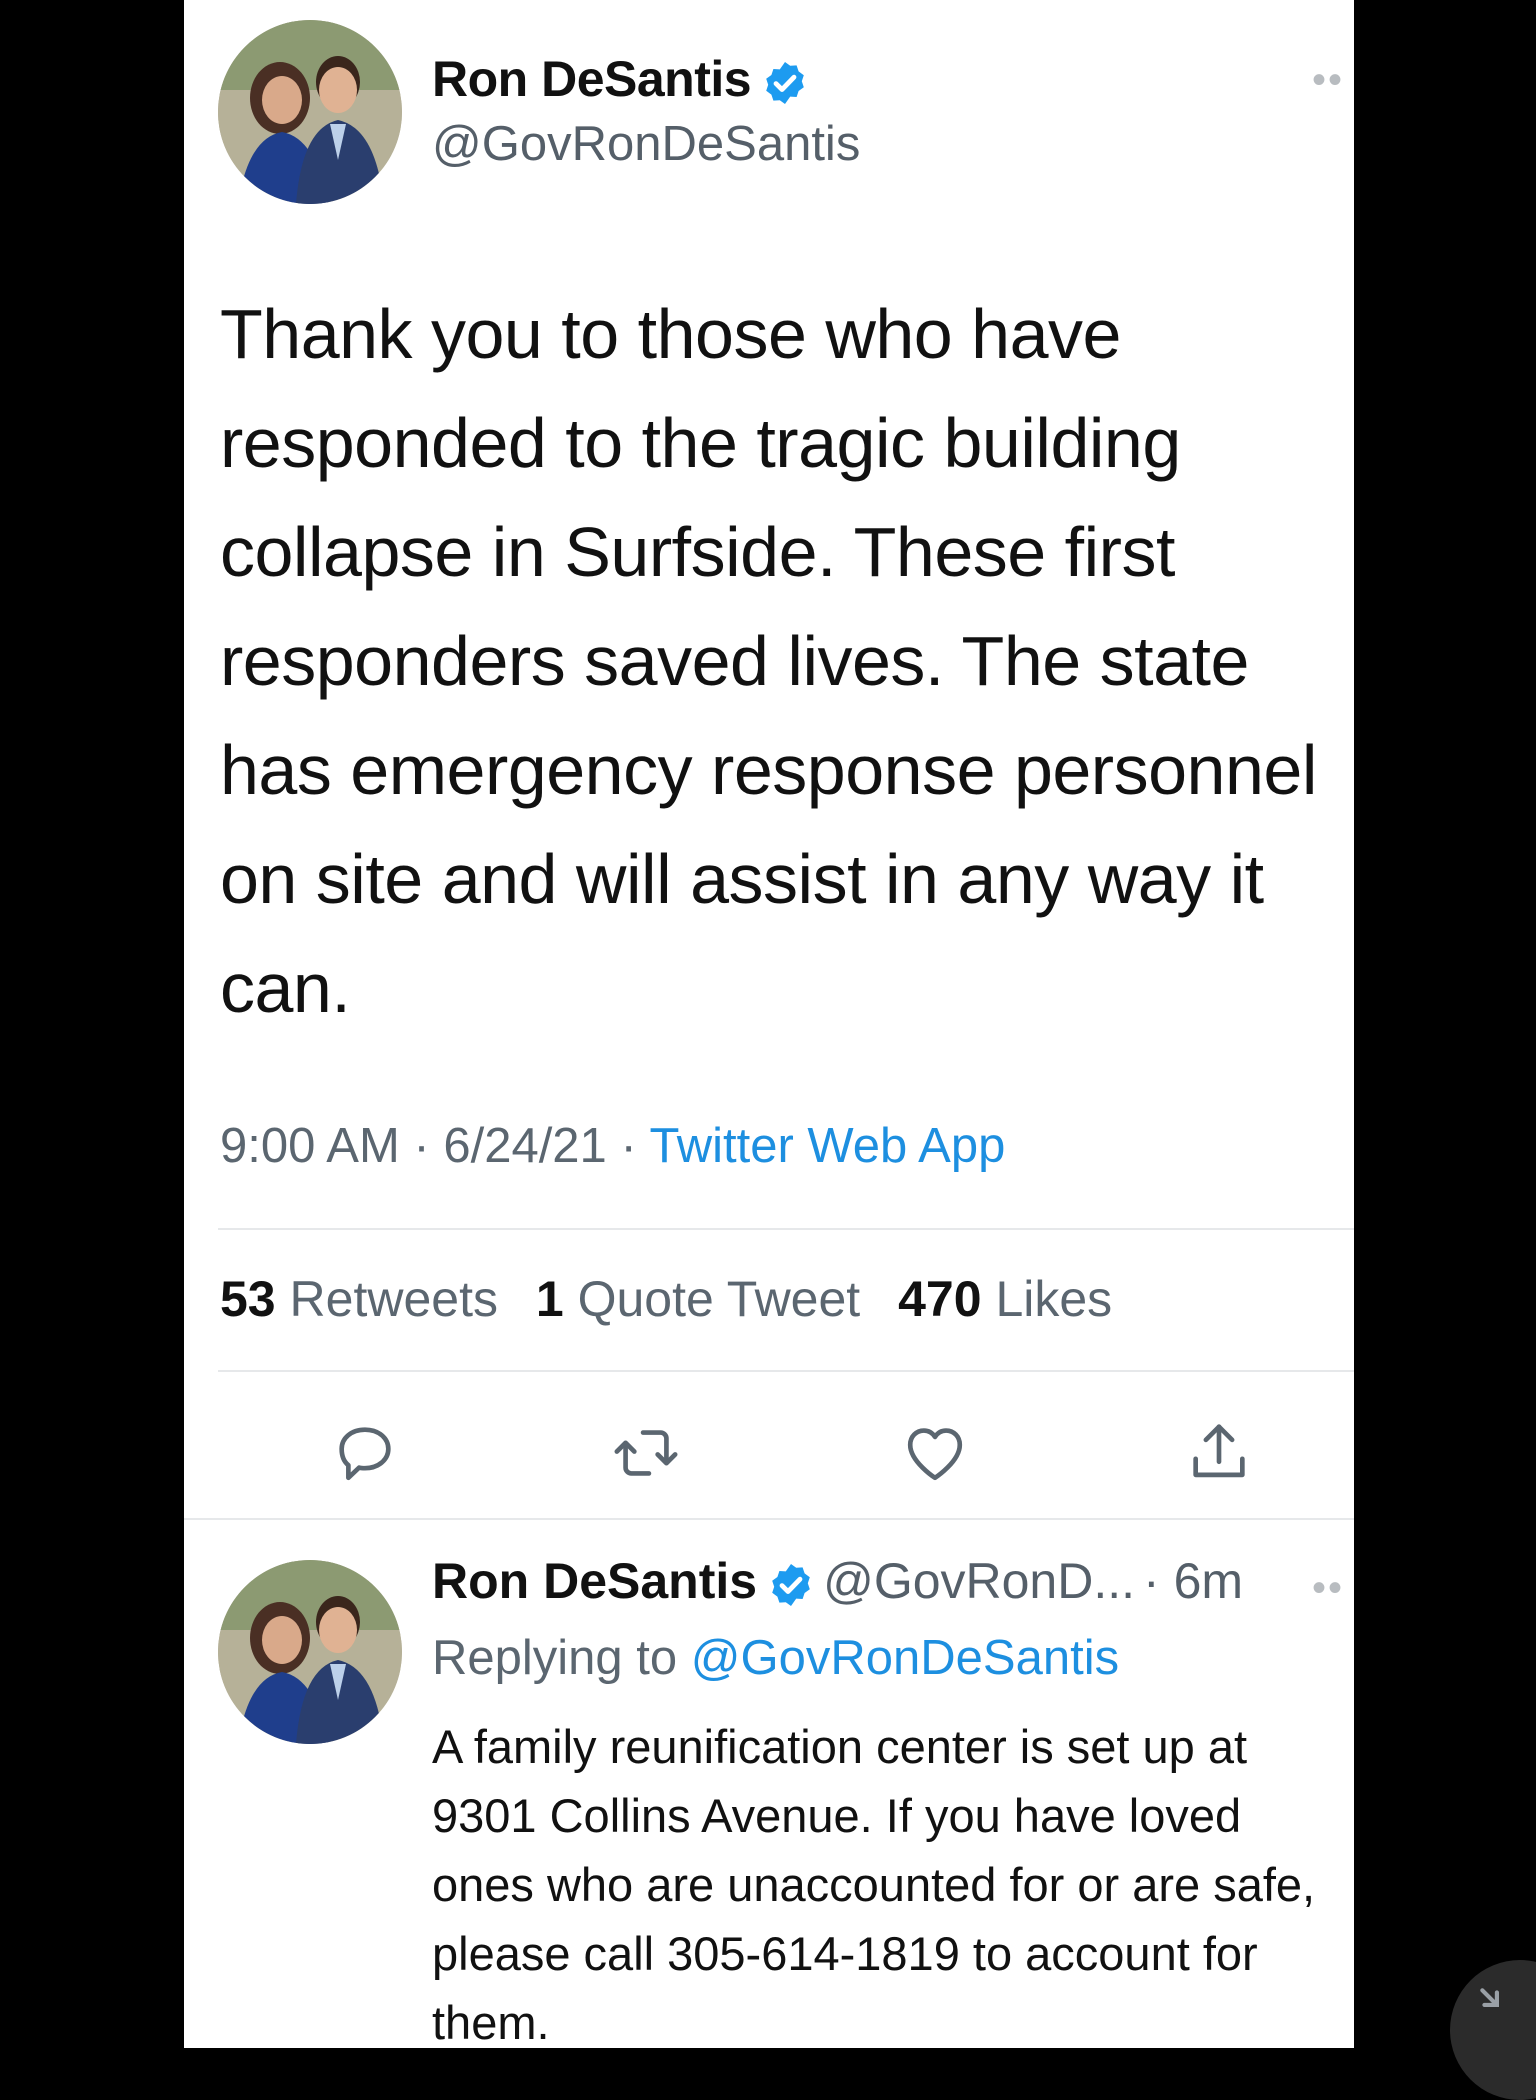 The image size is (1536, 2100). I want to click on reply-author-name: Ron DeSantis, so click(594, 1581).